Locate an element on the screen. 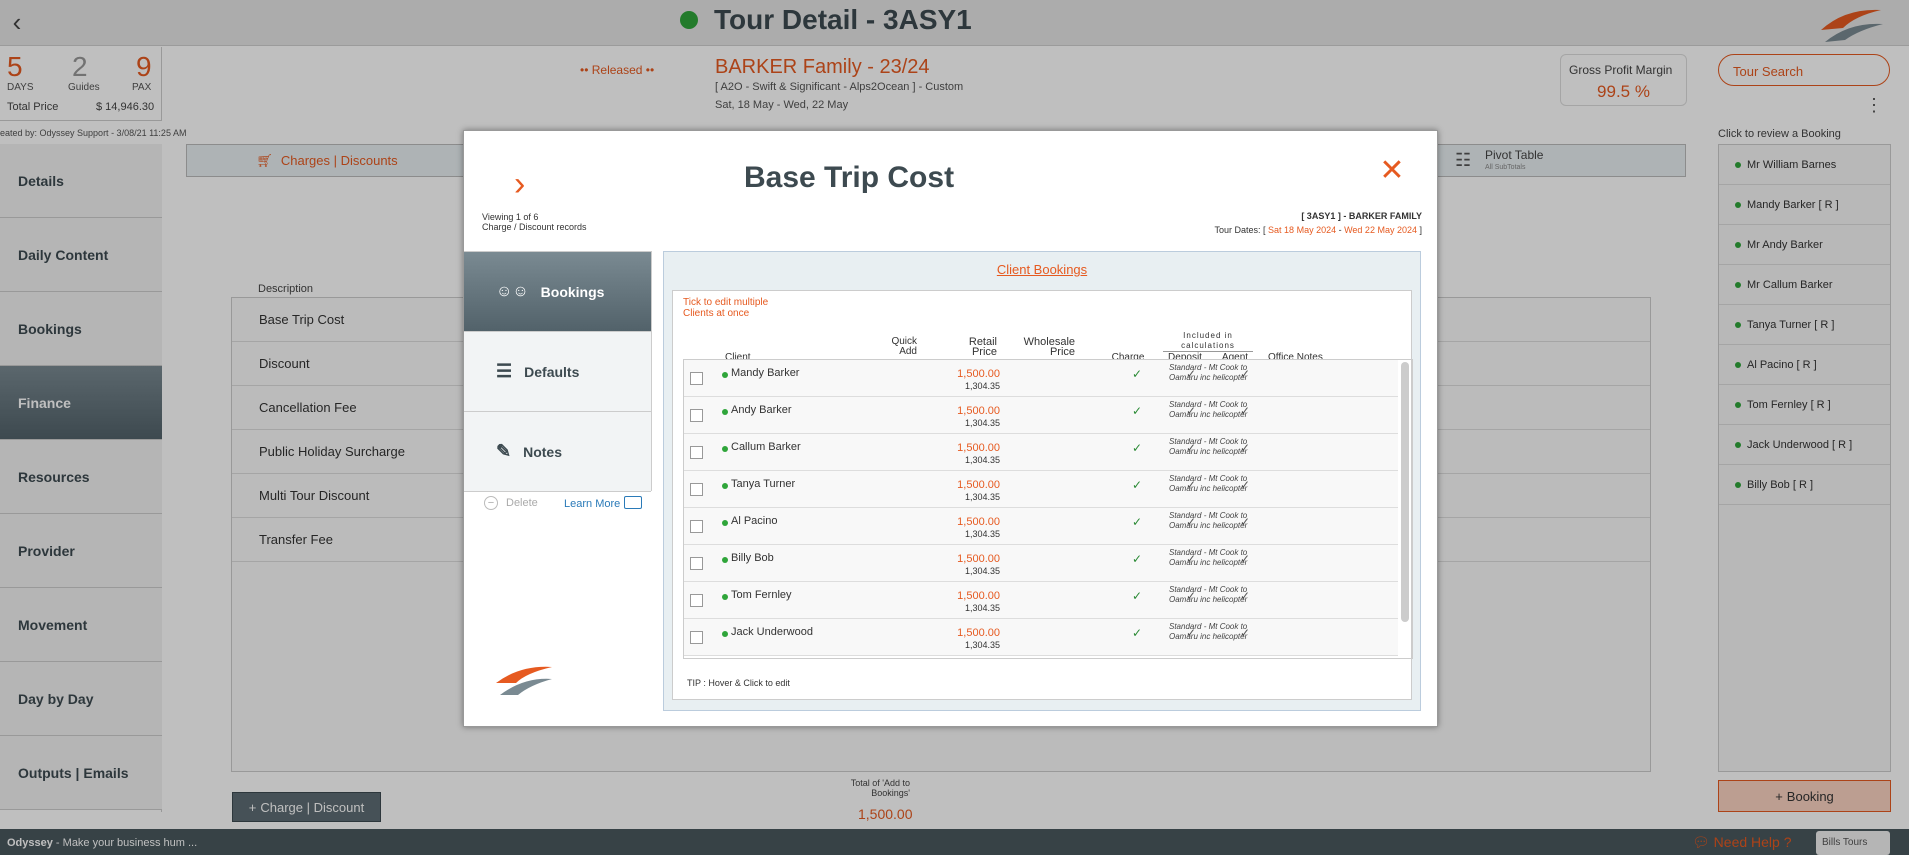 This screenshot has width=1909, height=855. modal-tour-id: [ 3ASY1 ] - BARKER FAMILY is located at coordinates (1361, 216).